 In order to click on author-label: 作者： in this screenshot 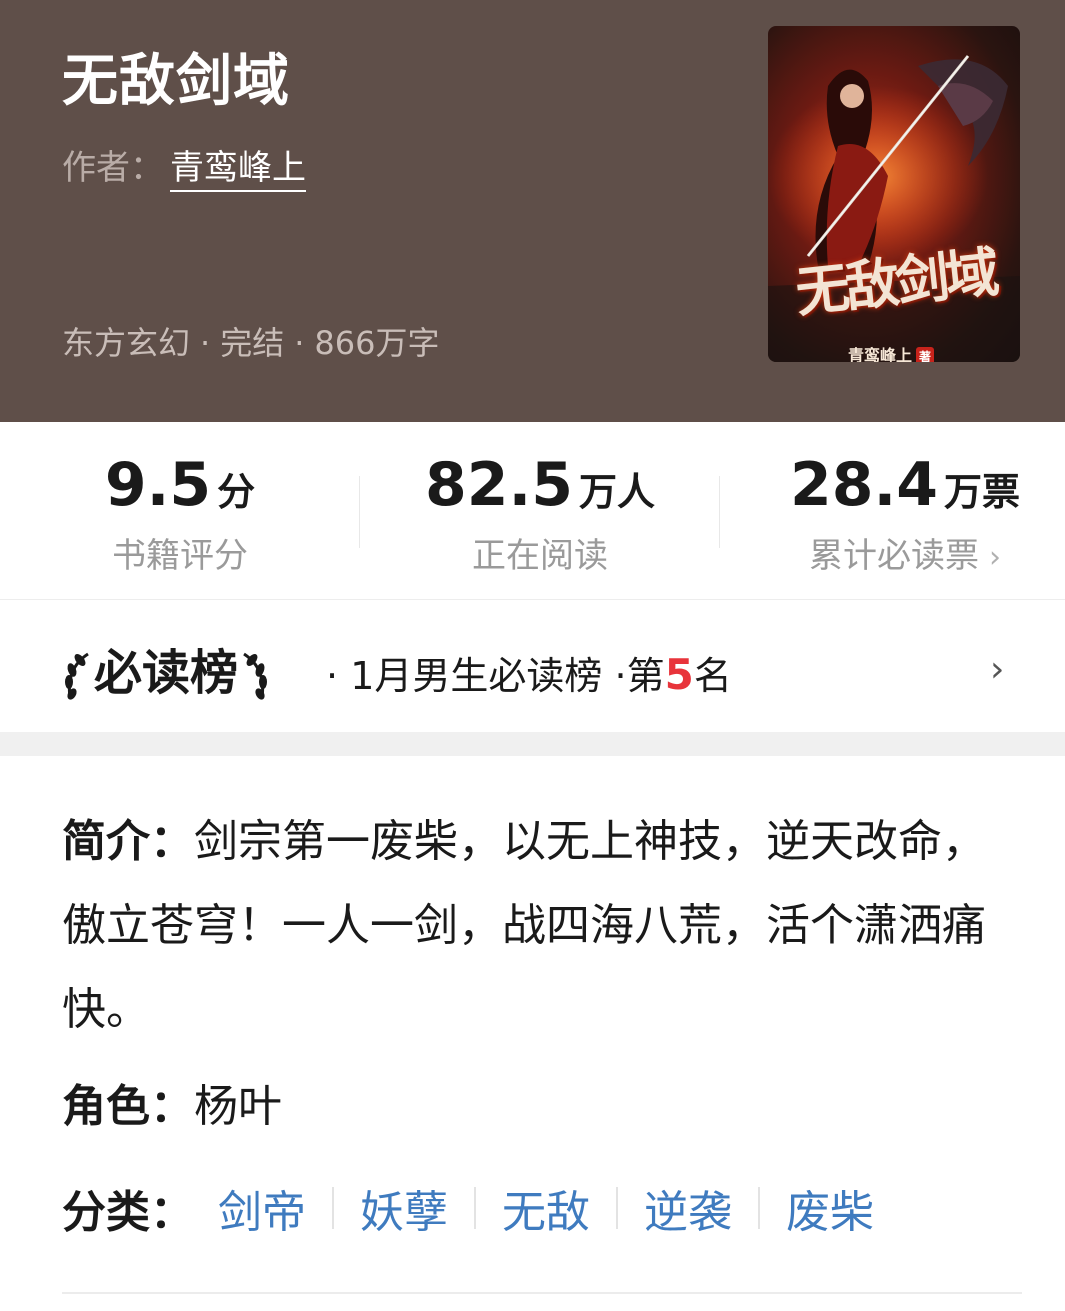, I will do `click(113, 168)`.